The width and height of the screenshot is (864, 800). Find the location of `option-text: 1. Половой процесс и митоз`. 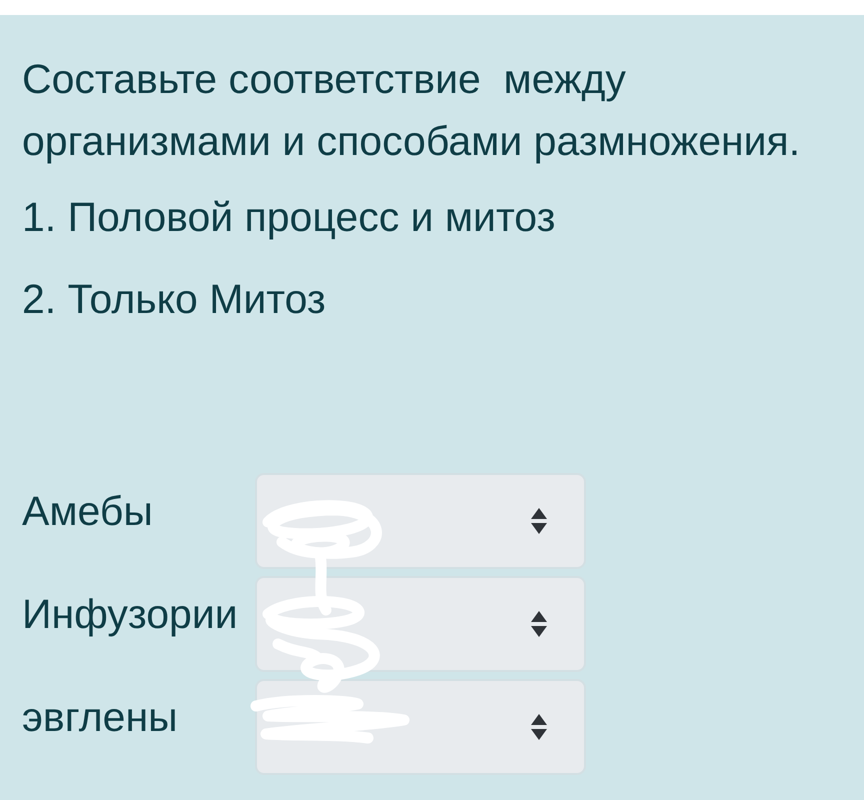

option-text: 1. Половой процесс и митоз is located at coordinates (289, 217).